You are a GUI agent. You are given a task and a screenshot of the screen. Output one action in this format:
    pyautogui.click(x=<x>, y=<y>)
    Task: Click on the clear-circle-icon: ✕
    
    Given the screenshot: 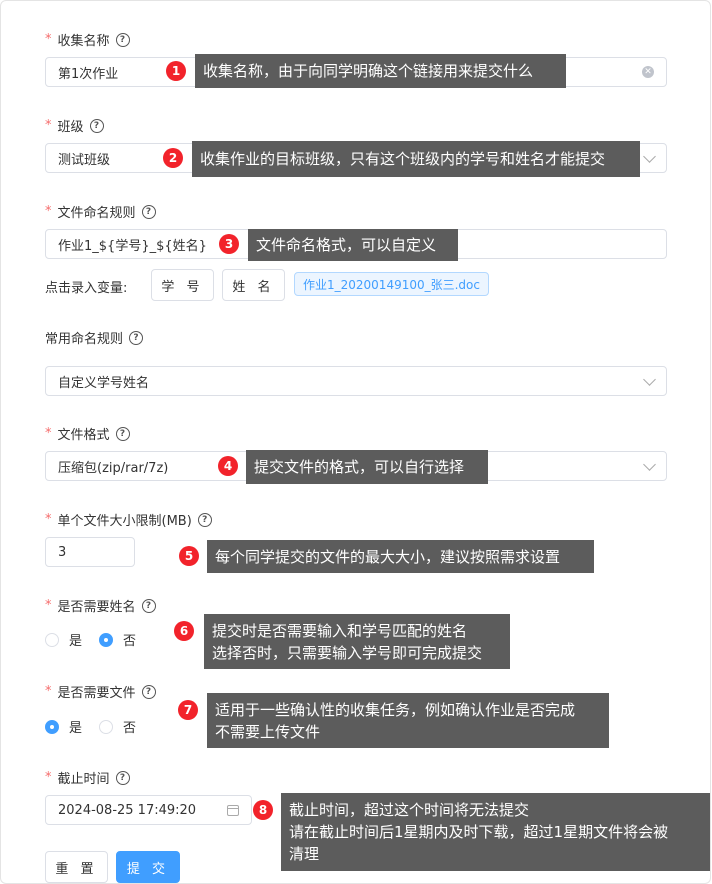 What is the action you would take?
    pyautogui.click(x=648, y=72)
    